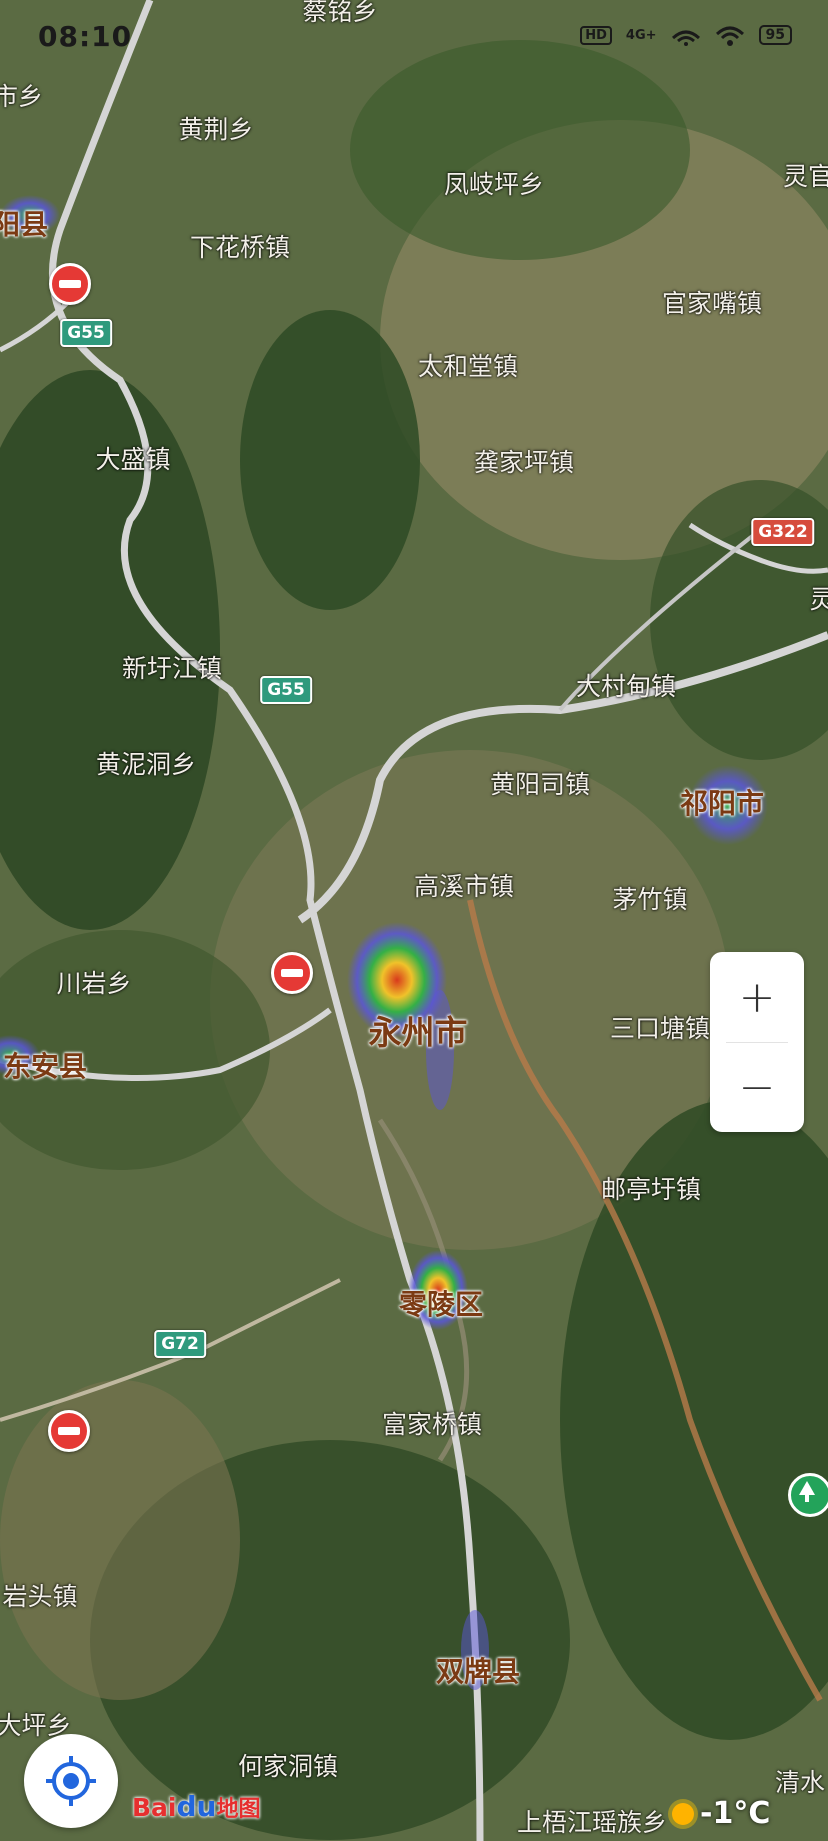 Image resolution: width=828 pixels, height=1841 pixels. I want to click on park-poi-icon, so click(808, 1495).